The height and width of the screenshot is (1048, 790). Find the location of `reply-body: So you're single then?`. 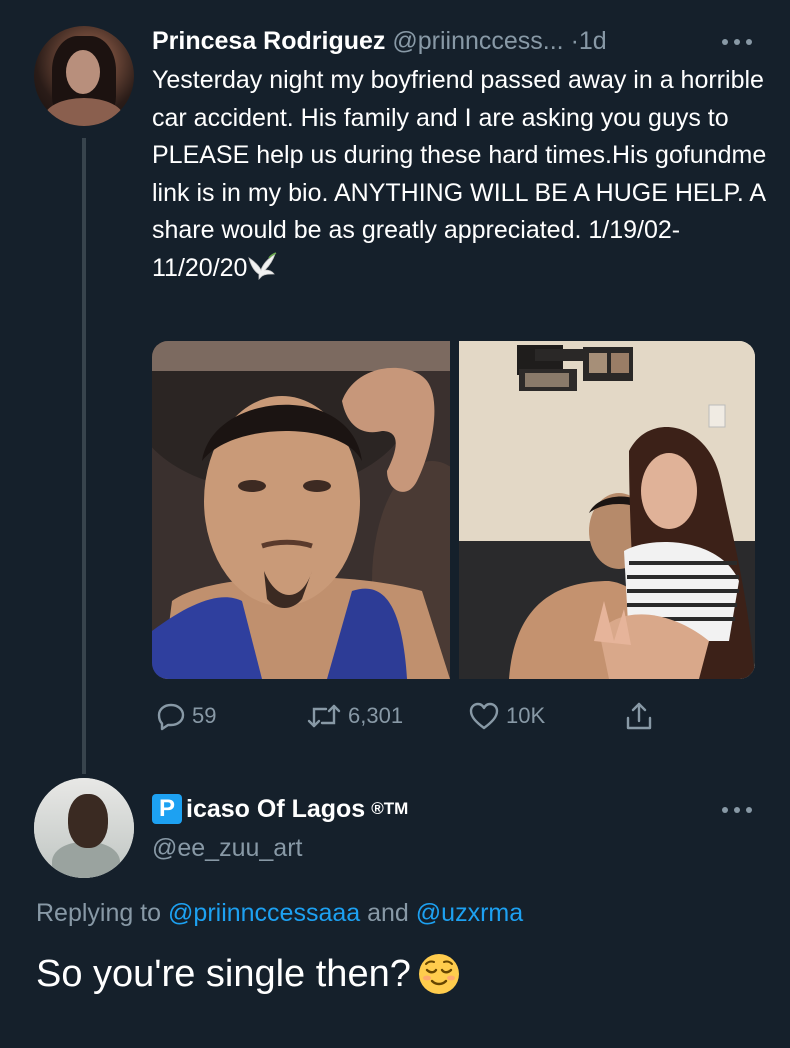

reply-body: So you're single then? is located at coordinates (223, 974).